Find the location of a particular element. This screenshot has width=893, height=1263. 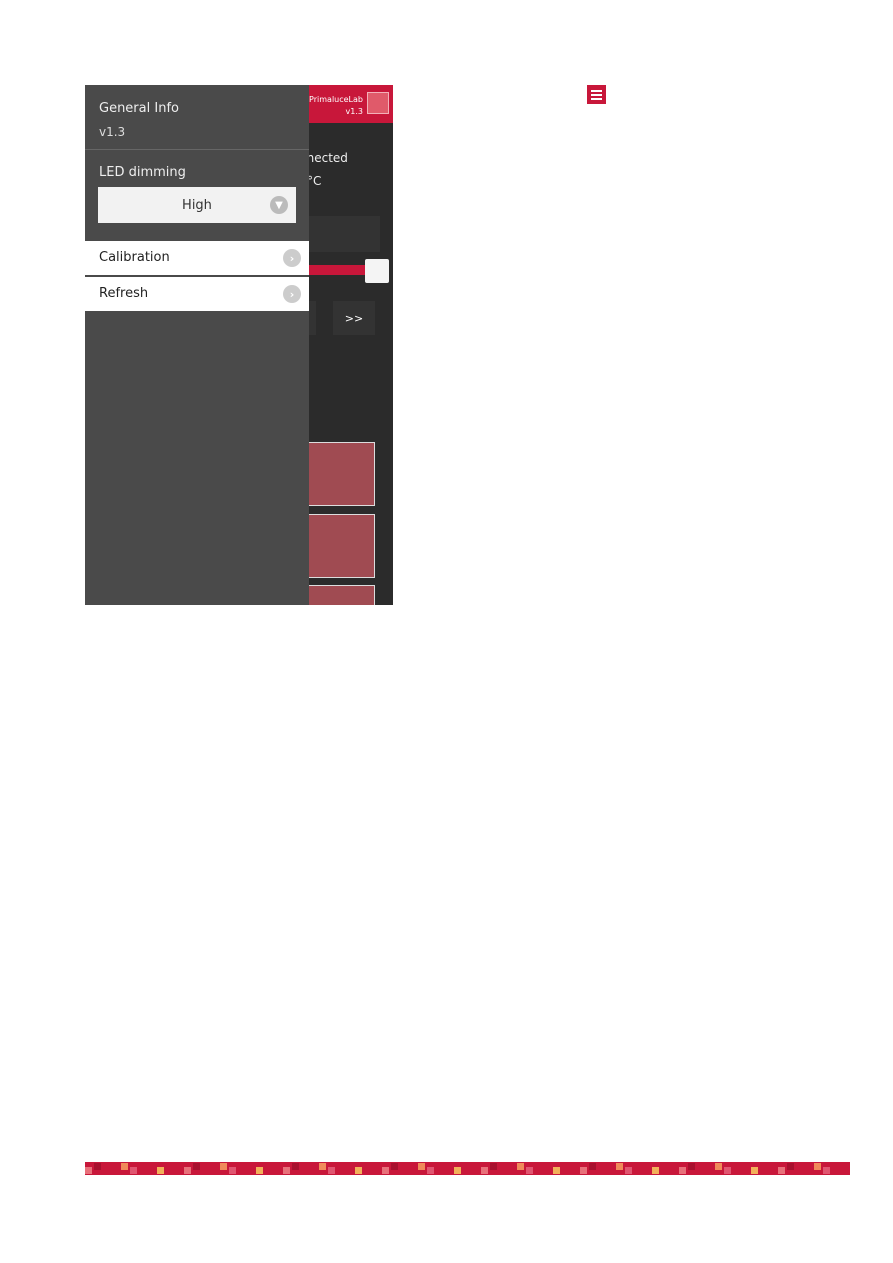

menu-item-calibration: Calibration › is located at coordinates (197, 258).